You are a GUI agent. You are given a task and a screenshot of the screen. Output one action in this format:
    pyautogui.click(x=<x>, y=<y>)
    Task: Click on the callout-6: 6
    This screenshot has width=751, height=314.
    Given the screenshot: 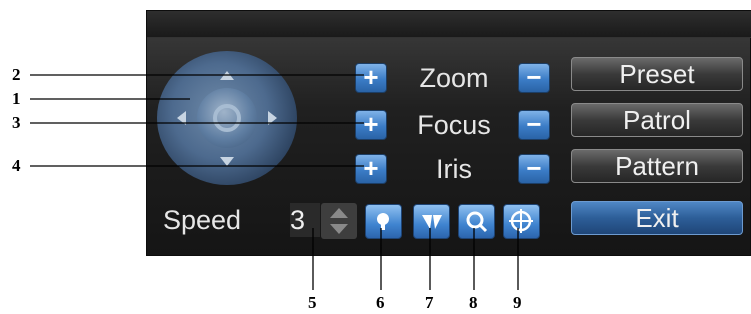 What is the action you would take?
    pyautogui.click(x=380, y=302)
    